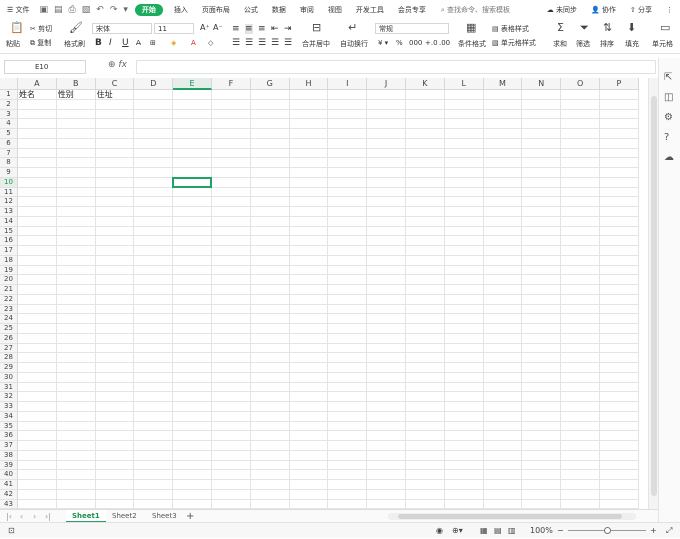 The width and height of the screenshot is (680, 539). What do you see at coordinates (9, 270) in the screenshot?
I see `row-header: 19` at bounding box center [9, 270].